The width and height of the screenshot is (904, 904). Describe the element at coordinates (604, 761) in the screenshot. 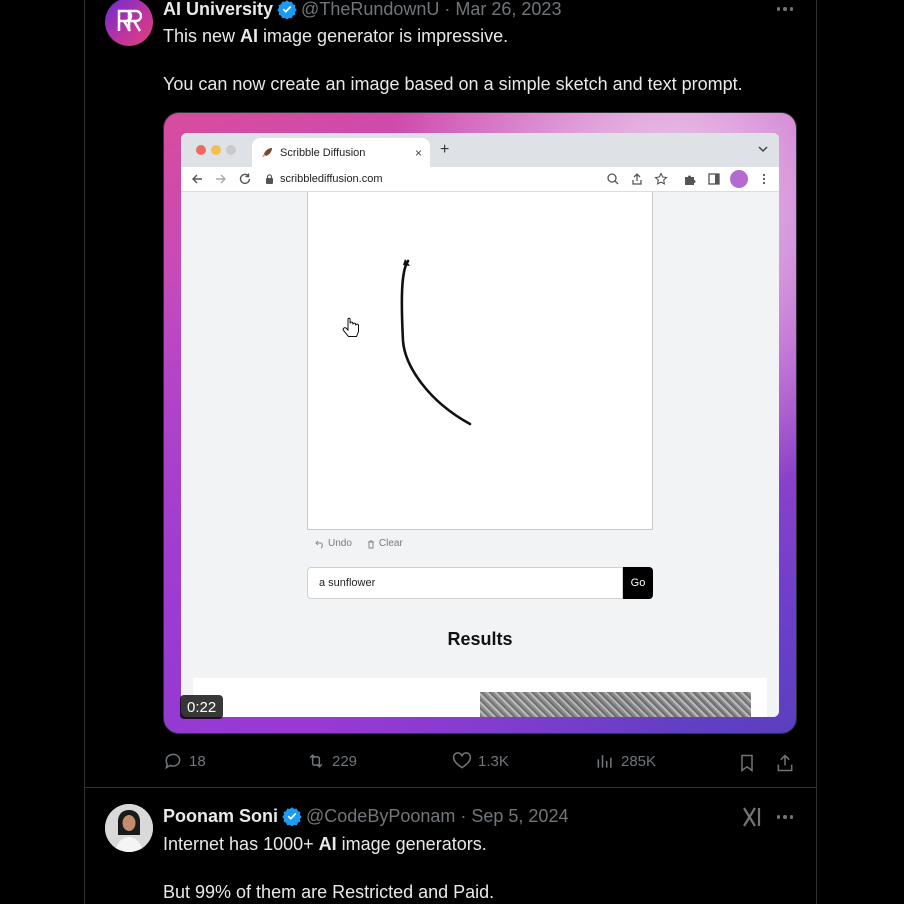

I see `analytics-icon` at that location.